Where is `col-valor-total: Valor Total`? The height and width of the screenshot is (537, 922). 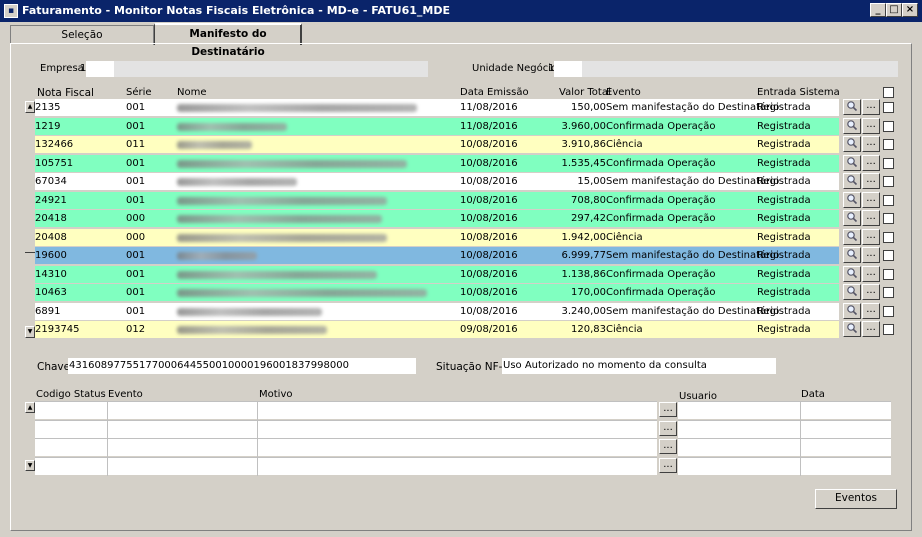 col-valor-total: Valor Total is located at coordinates (585, 92).